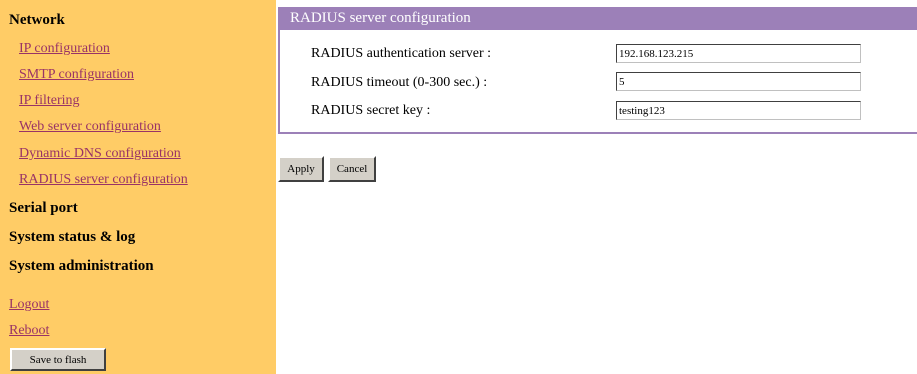 This screenshot has height=374, width=917. I want to click on nav-link-dynamic-dns-configuration: Dynamic DNS configuration, so click(100, 153).